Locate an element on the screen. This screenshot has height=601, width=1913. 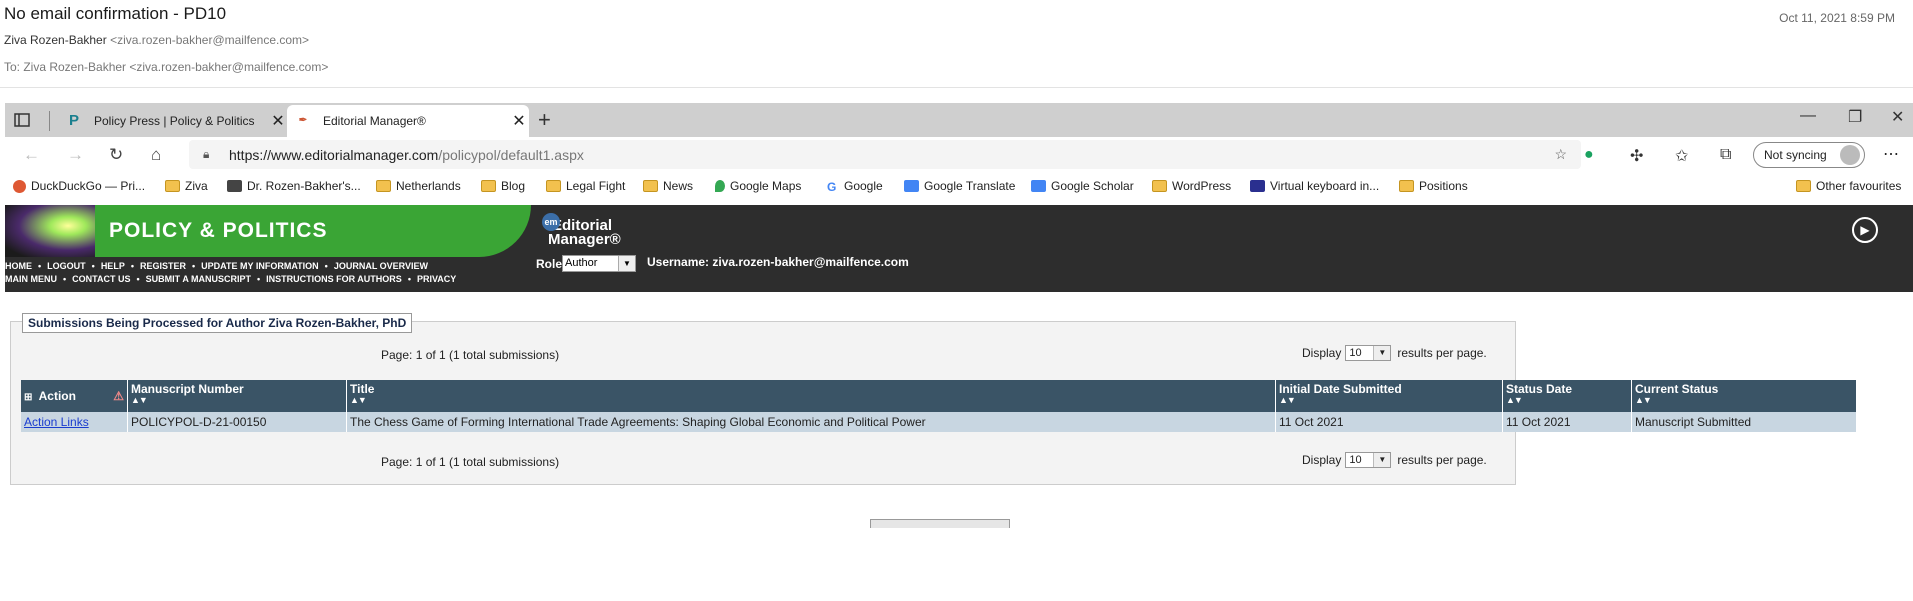
bookmark-item: Blog is located at coordinates (503, 186).